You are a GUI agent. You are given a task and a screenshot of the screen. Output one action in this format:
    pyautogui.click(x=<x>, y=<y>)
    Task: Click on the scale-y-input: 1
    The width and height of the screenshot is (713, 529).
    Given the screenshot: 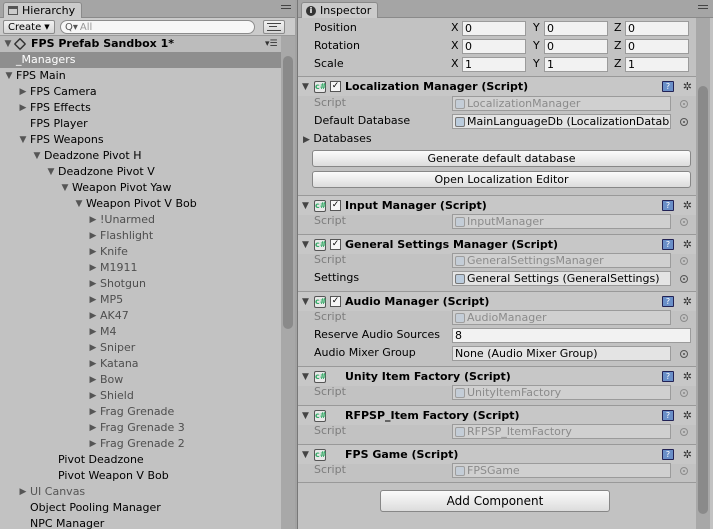 What is the action you would take?
    pyautogui.click(x=576, y=64)
    